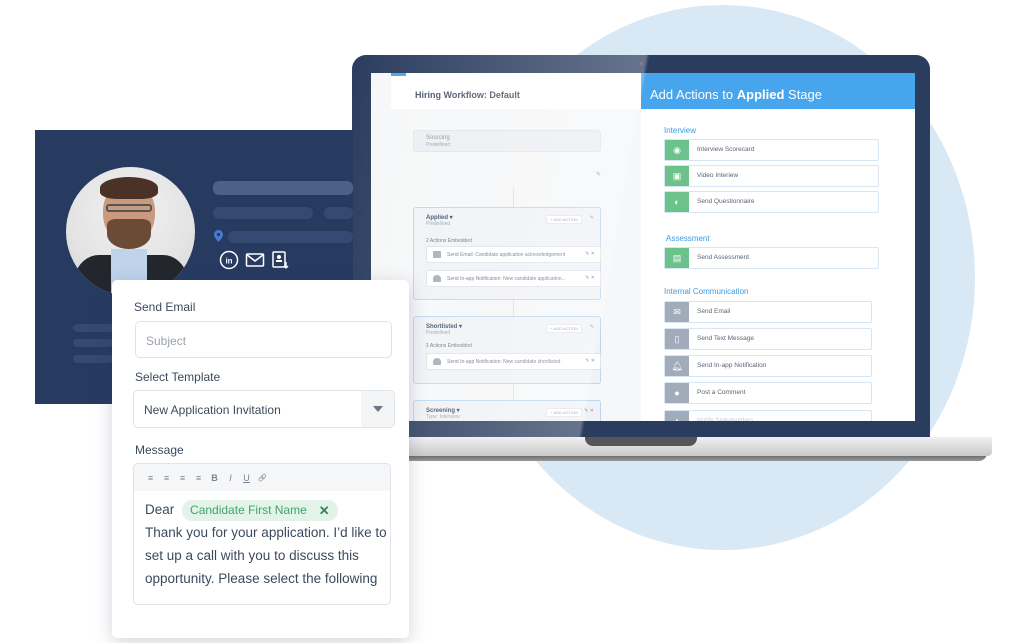 This screenshot has width=1024, height=643. What do you see at coordinates (688, 238) in the screenshot?
I see `section-assessment: Assessment` at bounding box center [688, 238].